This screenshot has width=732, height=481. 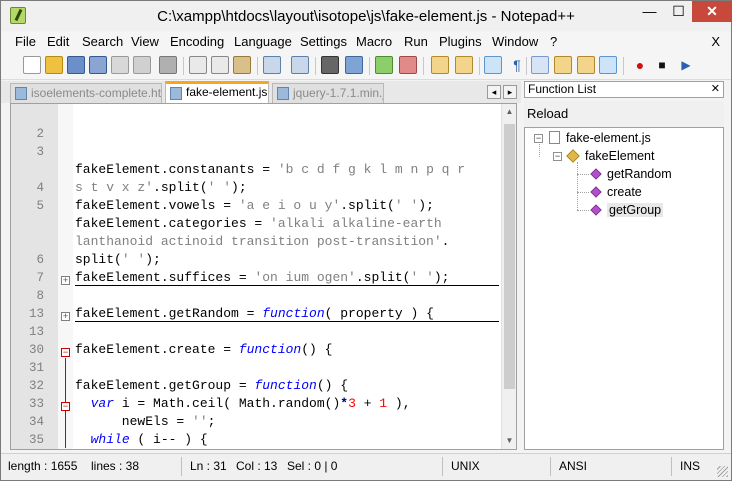 What do you see at coordinates (32, 65) in the screenshot?
I see `new-file-icon` at bounding box center [32, 65].